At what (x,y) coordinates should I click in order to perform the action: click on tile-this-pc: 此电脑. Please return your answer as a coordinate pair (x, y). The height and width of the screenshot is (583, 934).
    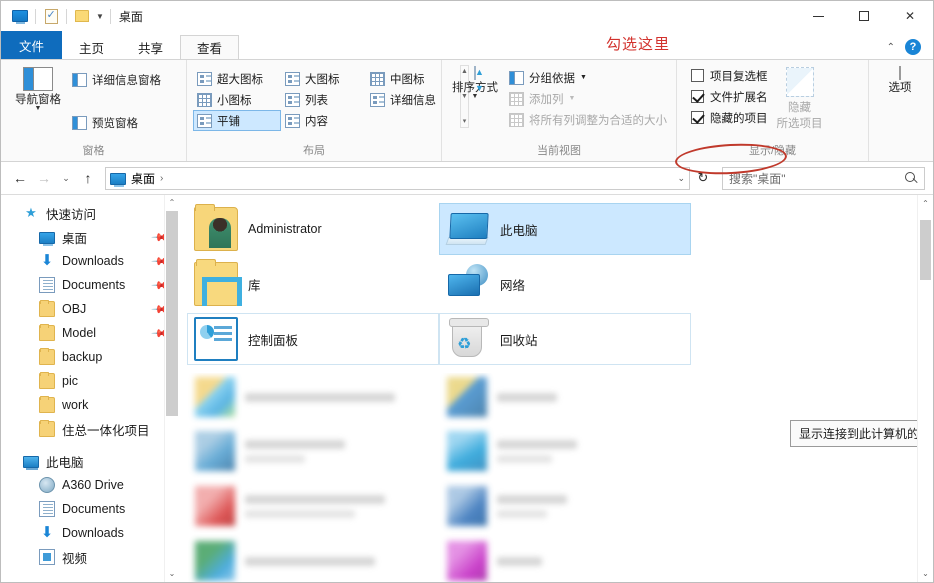
    Looking at the image, I should click on (565, 229).